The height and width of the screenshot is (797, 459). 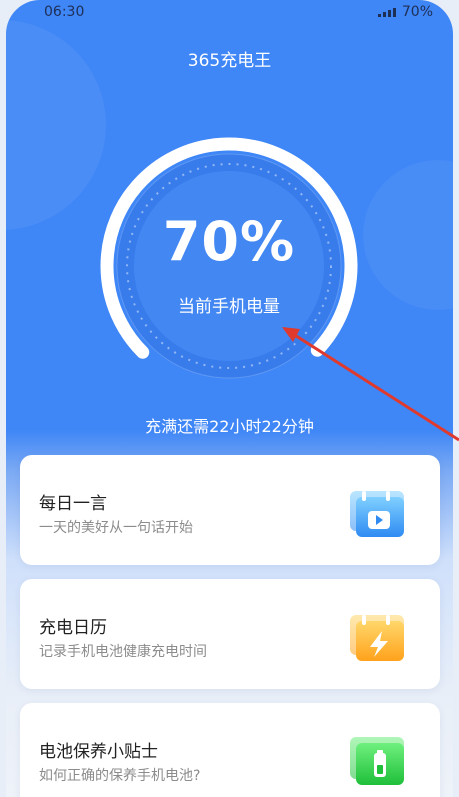 I want to click on calendar-video-icon, so click(x=377, y=514).